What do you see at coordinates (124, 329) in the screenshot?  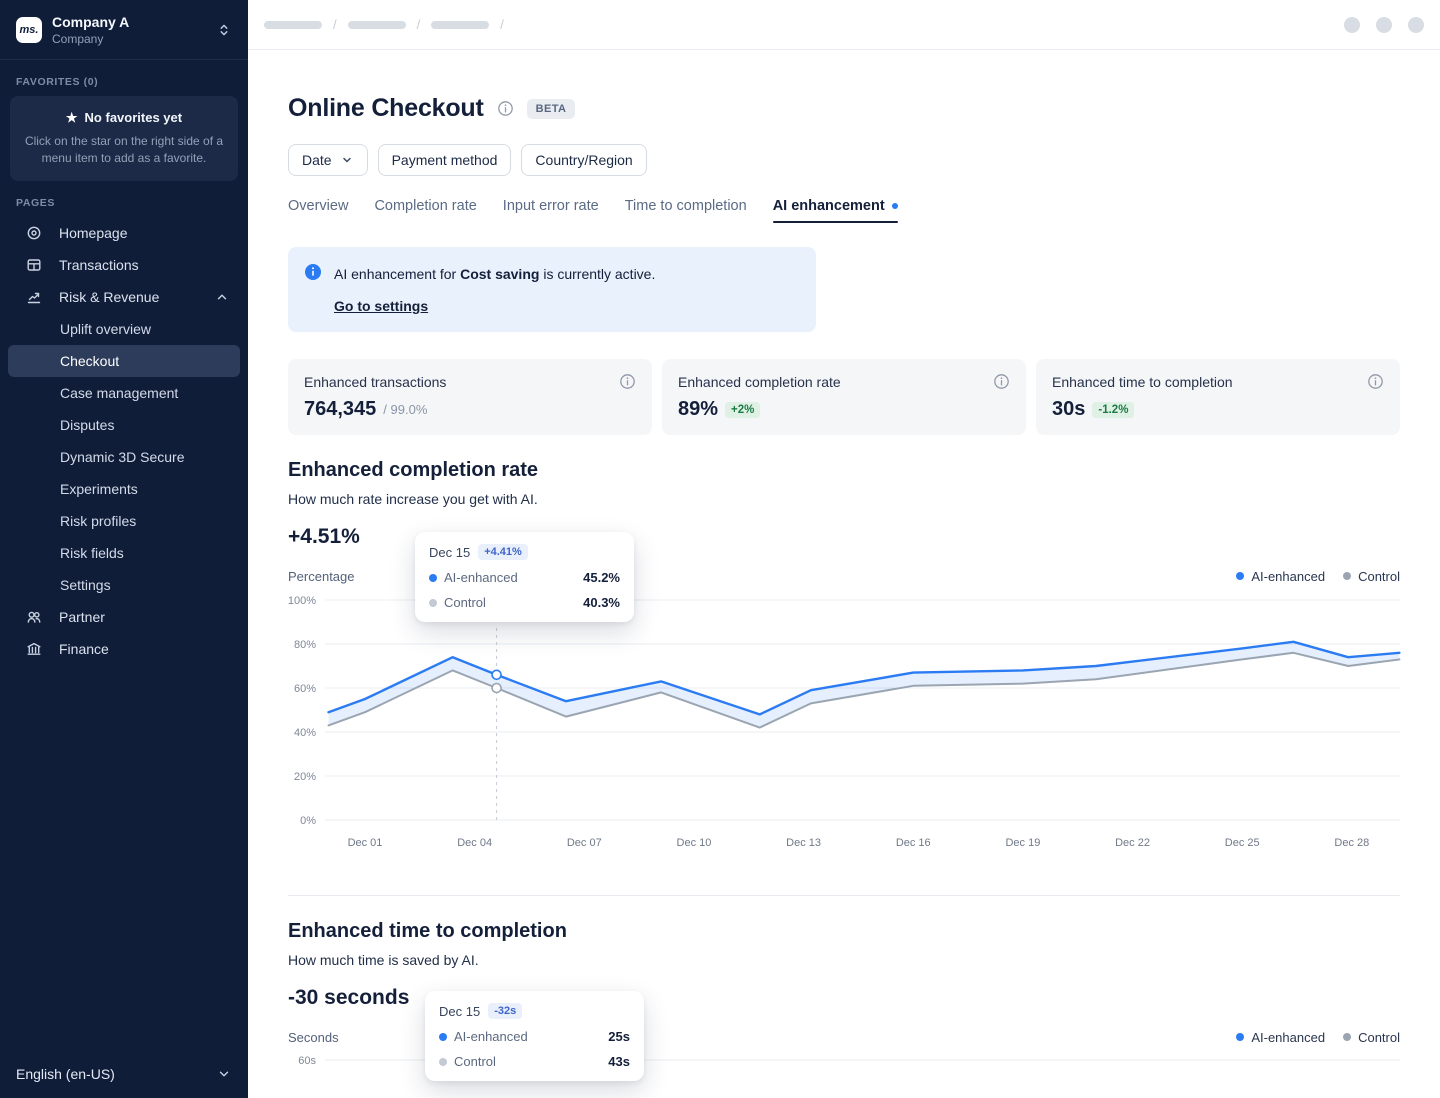 I see `sidebar-item-uplift-overview: Uplift overview` at bounding box center [124, 329].